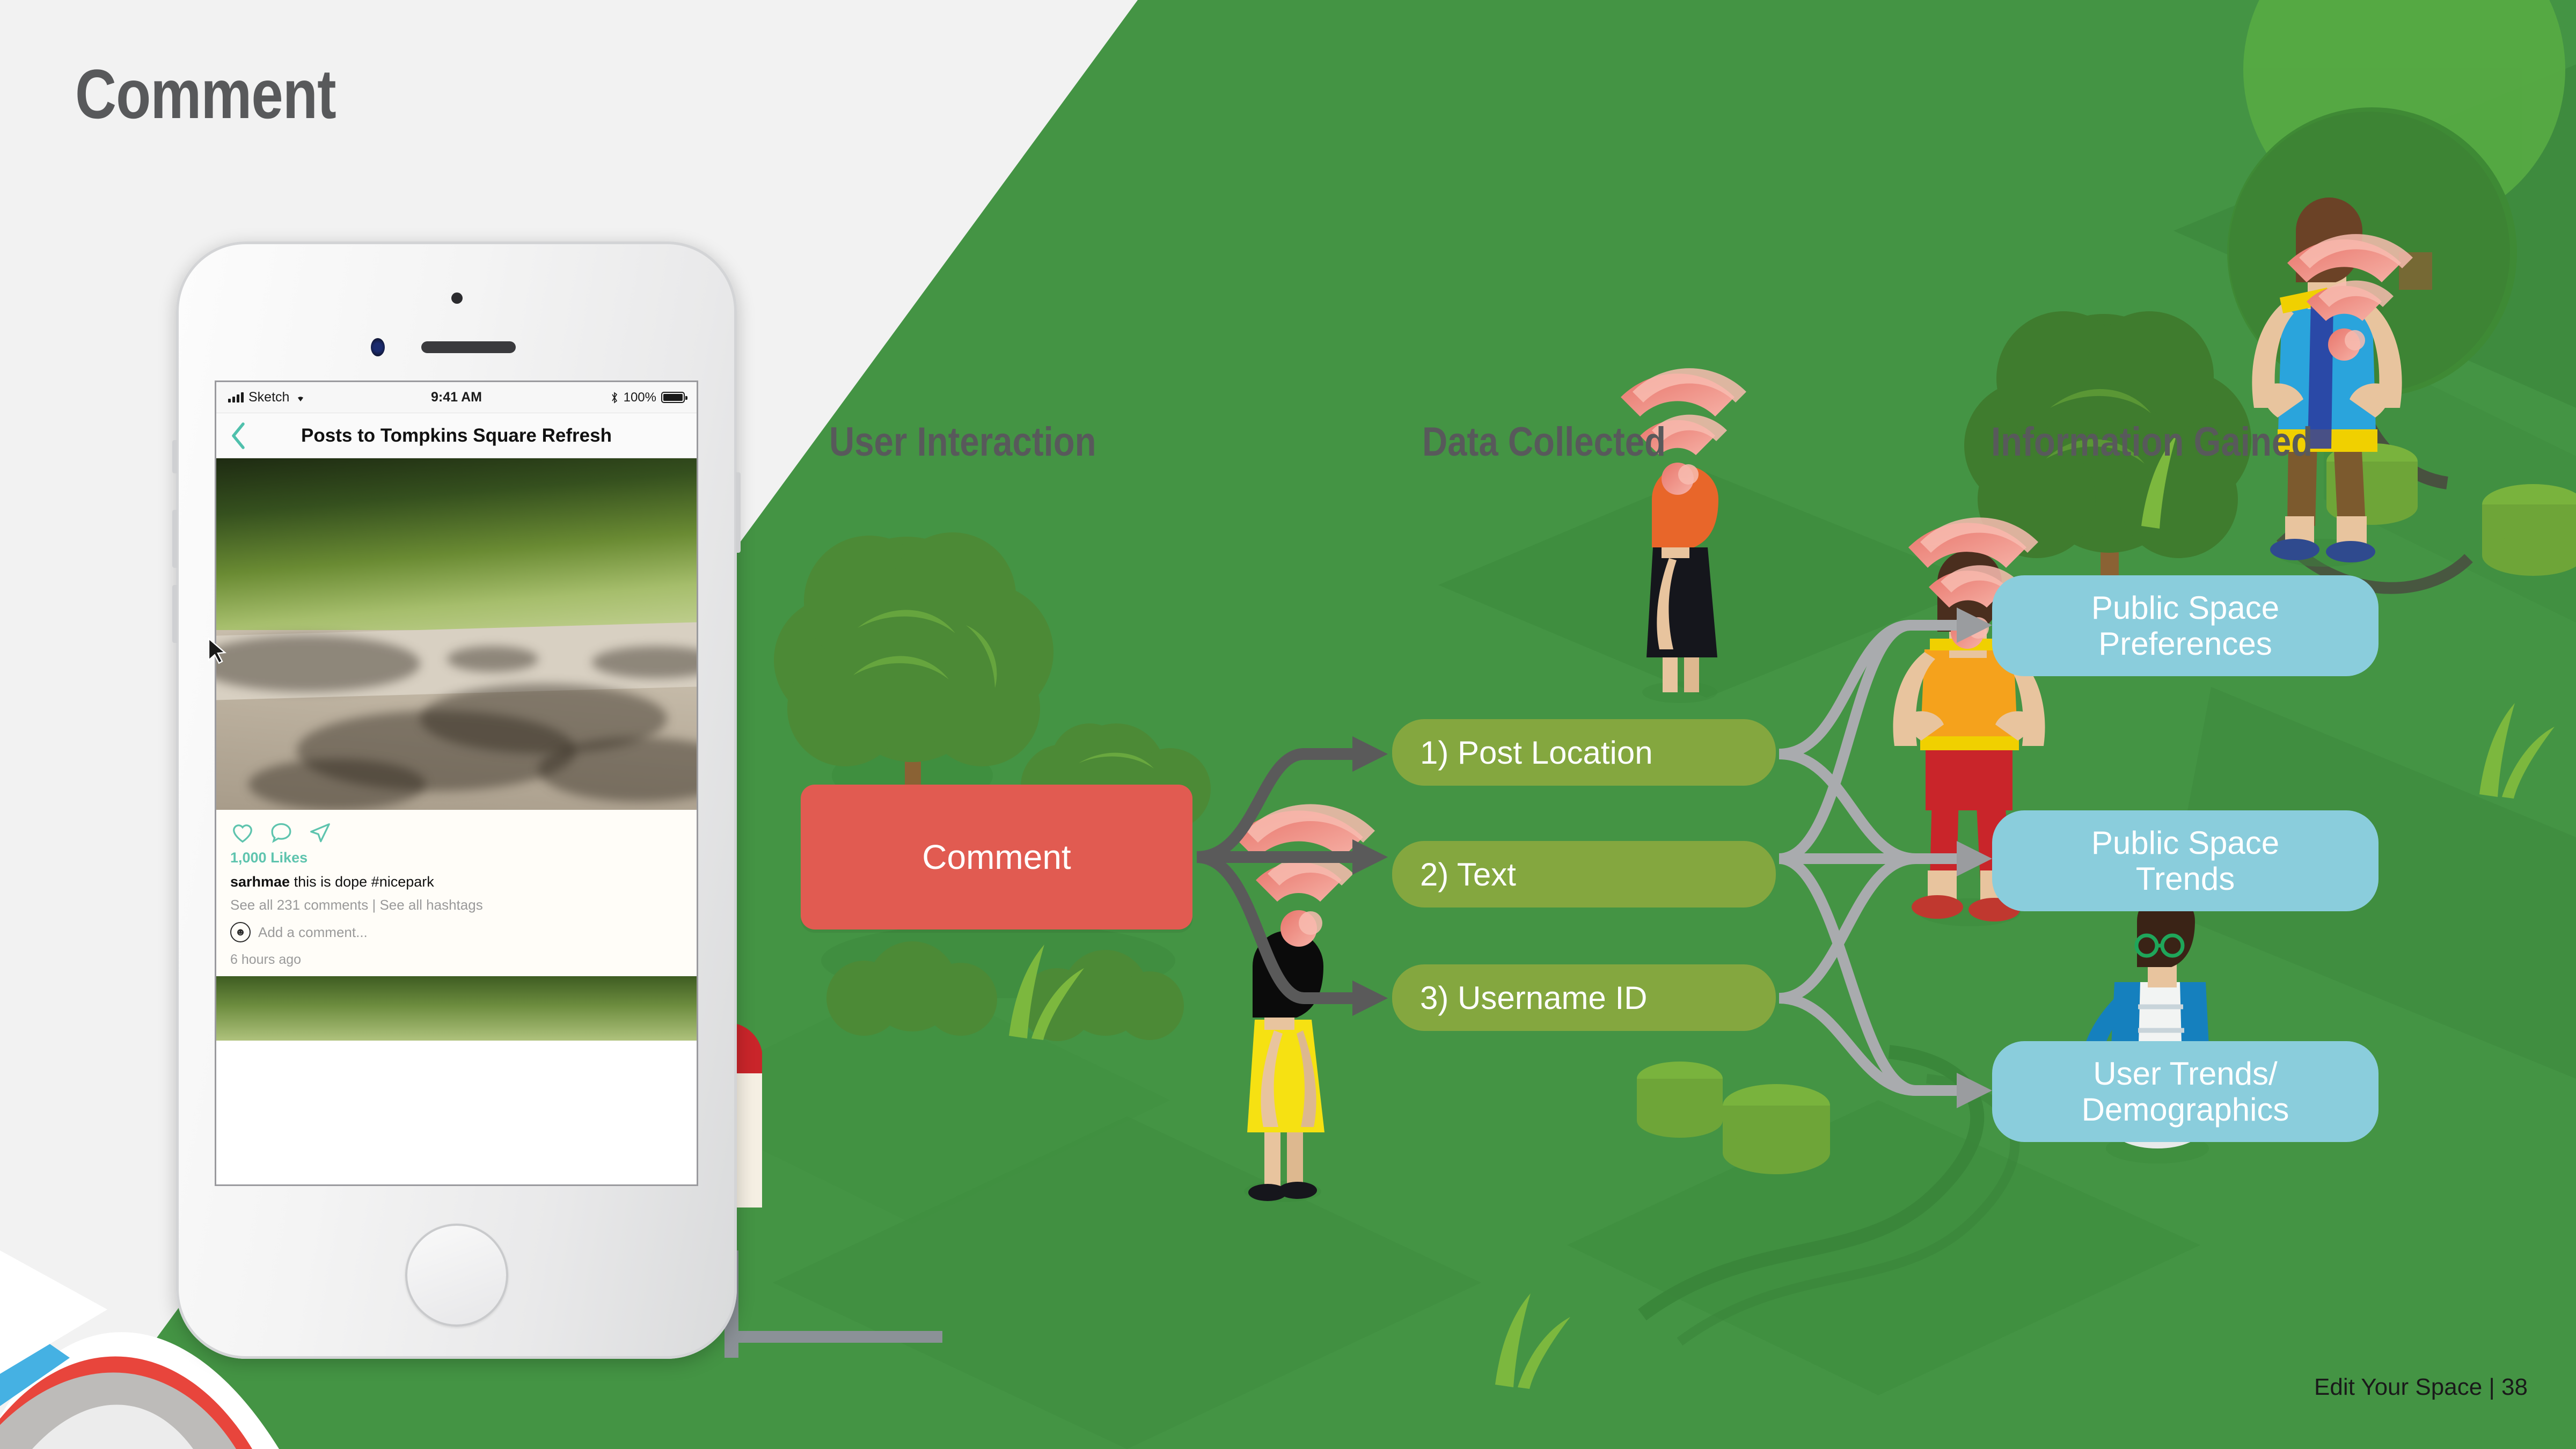 This screenshot has width=2576, height=1449. I want to click on post-action-row, so click(456, 829).